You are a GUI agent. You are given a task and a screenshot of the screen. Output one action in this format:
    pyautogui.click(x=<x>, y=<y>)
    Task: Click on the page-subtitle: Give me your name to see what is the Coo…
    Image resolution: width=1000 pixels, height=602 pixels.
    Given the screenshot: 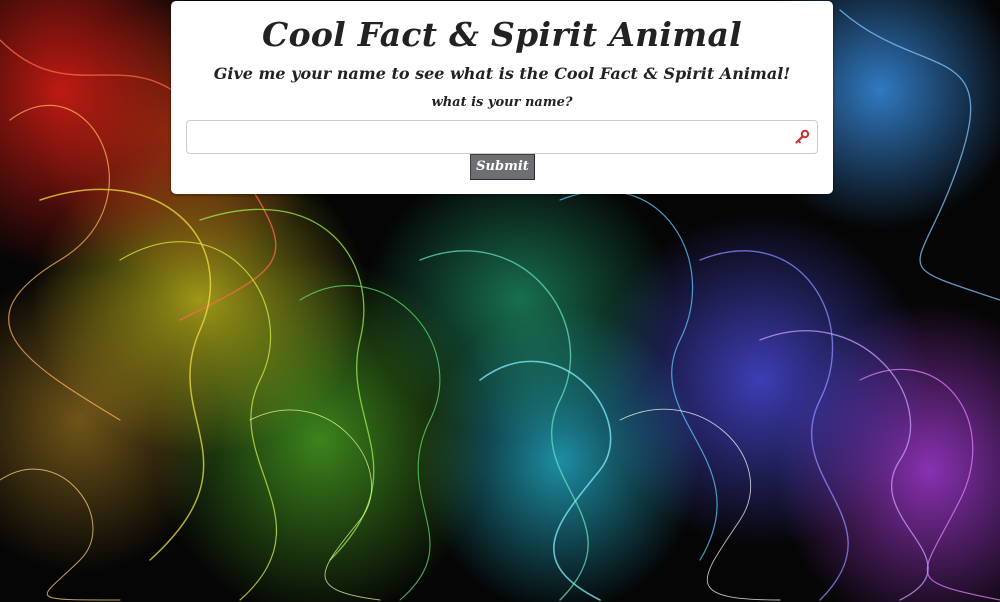 What is the action you would take?
    pyautogui.click(x=502, y=73)
    